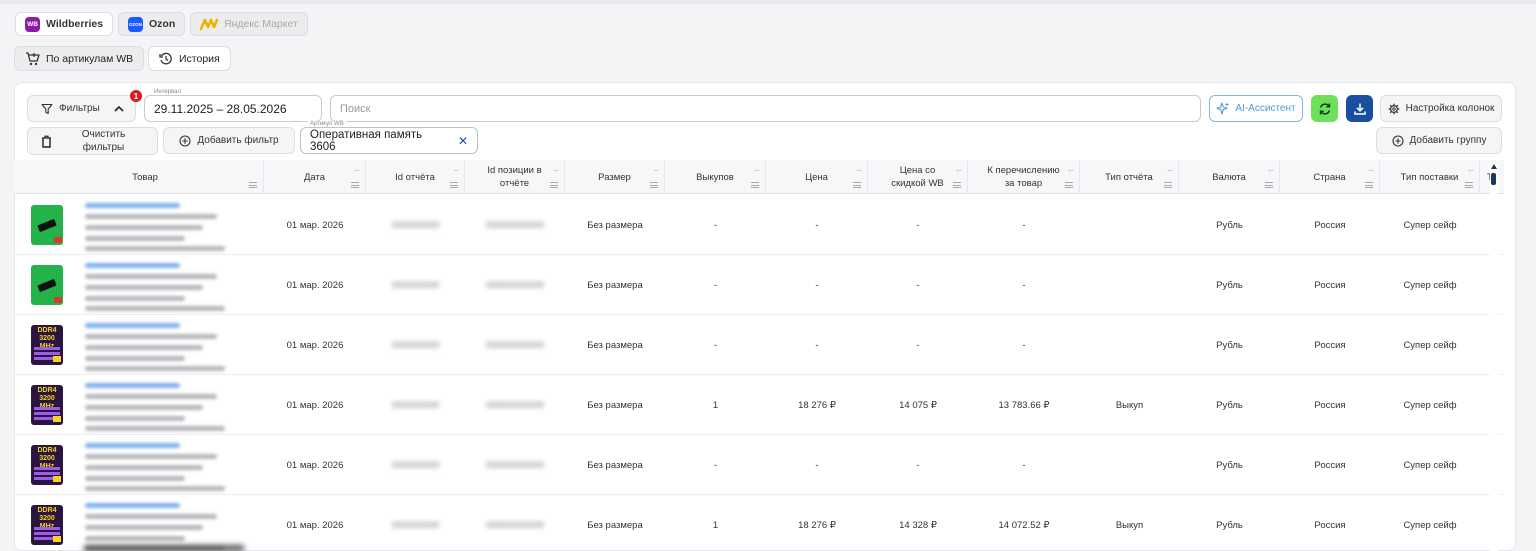 The height and width of the screenshot is (551, 1536). What do you see at coordinates (918, 285) in the screenshot?
I see `cell-discount-price: -` at bounding box center [918, 285].